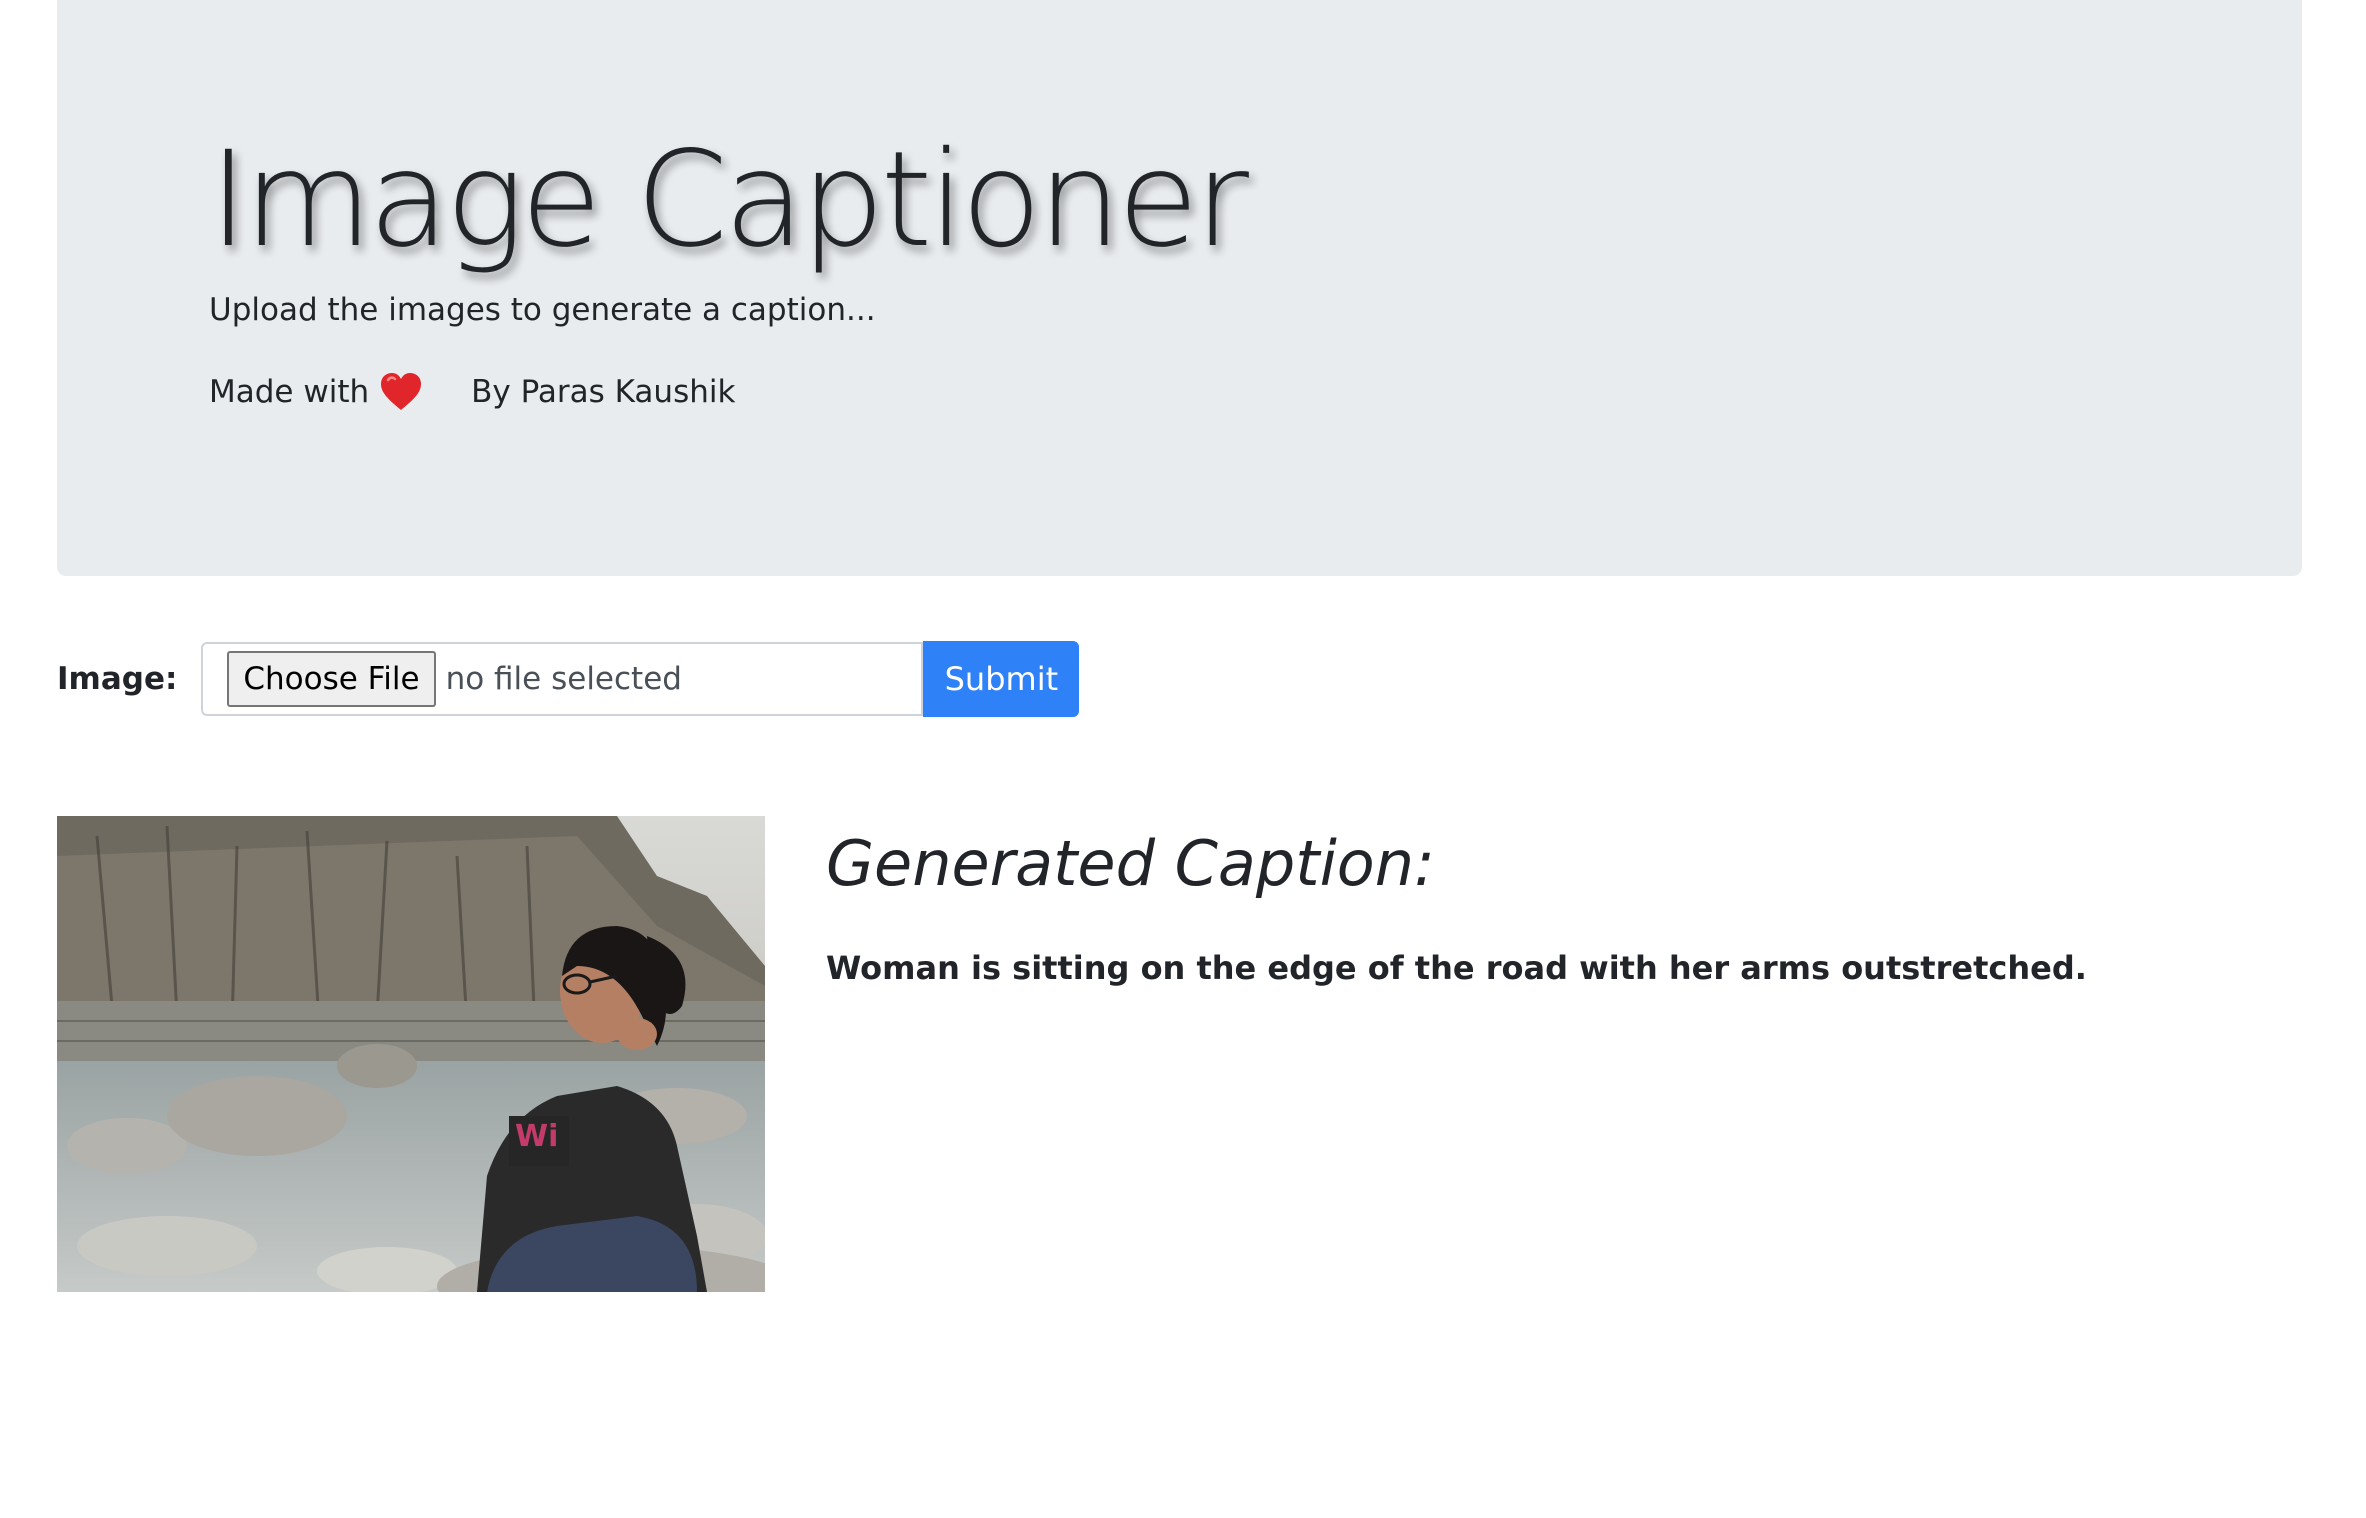 This screenshot has height=1518, width=2366. Describe the element at coordinates (117, 679) in the screenshot. I see `image-label: Image:` at that location.